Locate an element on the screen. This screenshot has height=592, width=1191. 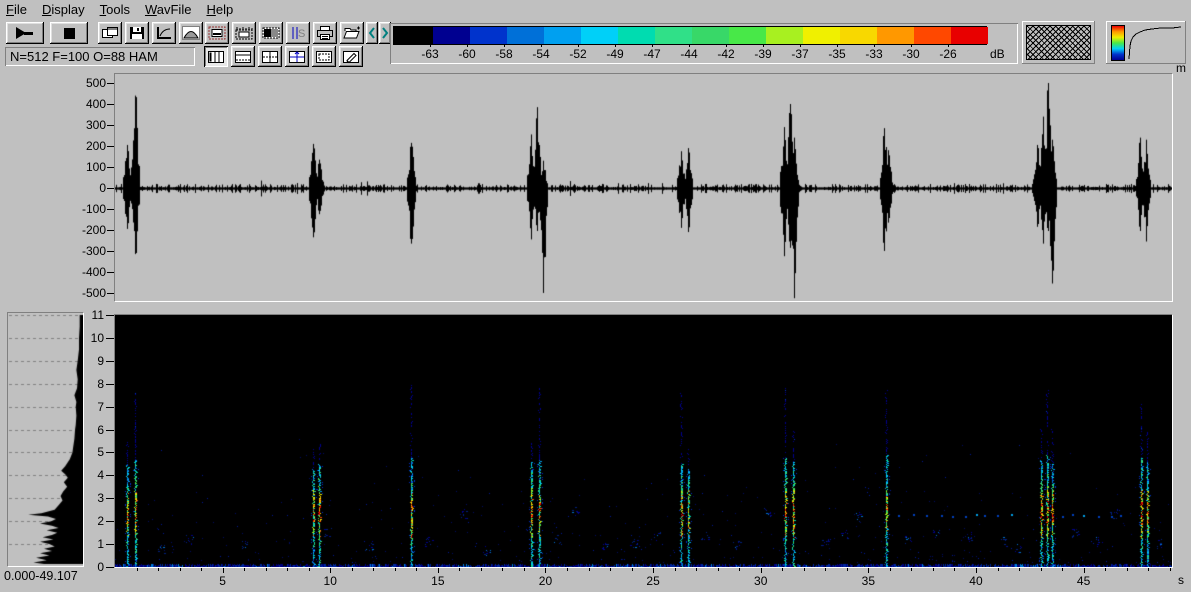
menu-display: Display is located at coordinates (63, 9).